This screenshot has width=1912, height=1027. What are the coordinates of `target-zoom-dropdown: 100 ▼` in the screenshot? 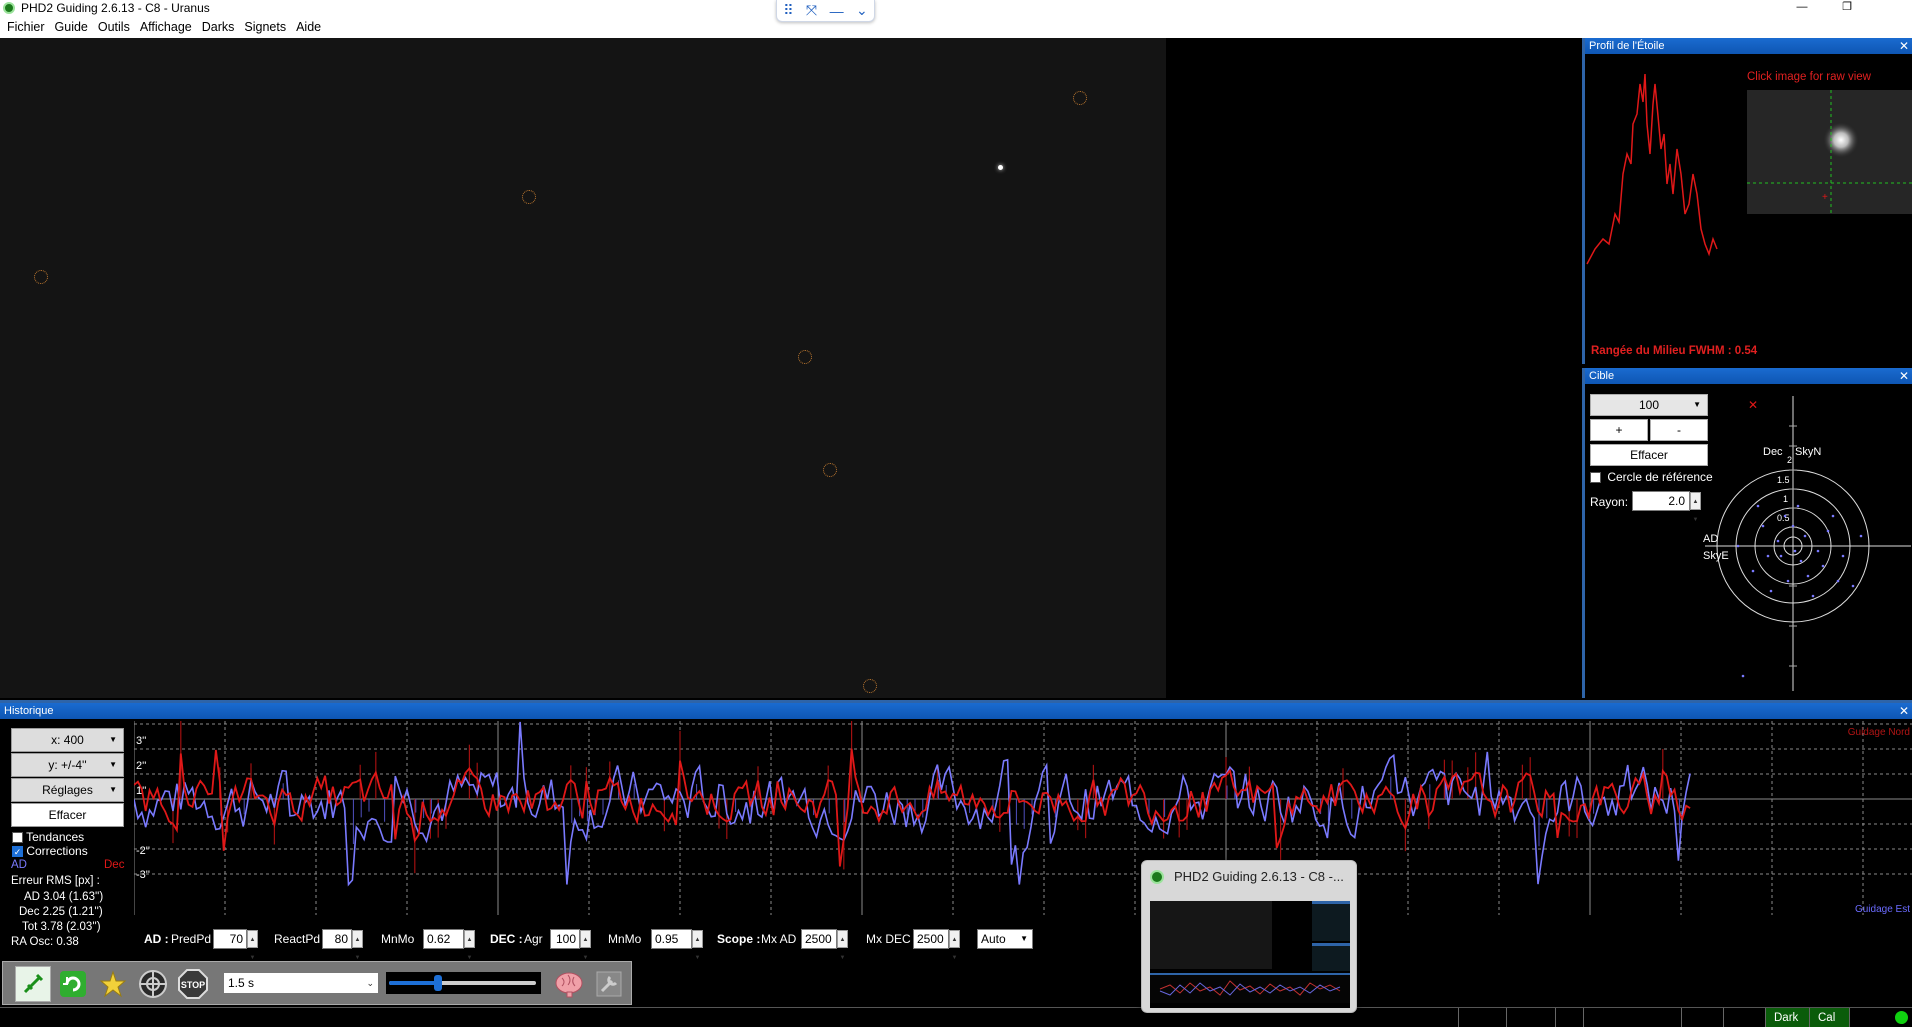 It's located at (1649, 405).